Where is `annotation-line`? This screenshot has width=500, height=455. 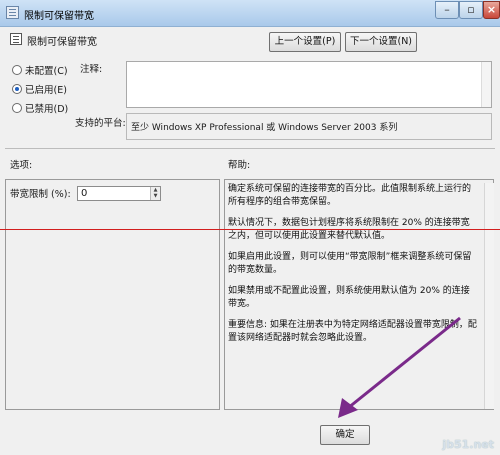
annotation-line is located at coordinates (250, 229).